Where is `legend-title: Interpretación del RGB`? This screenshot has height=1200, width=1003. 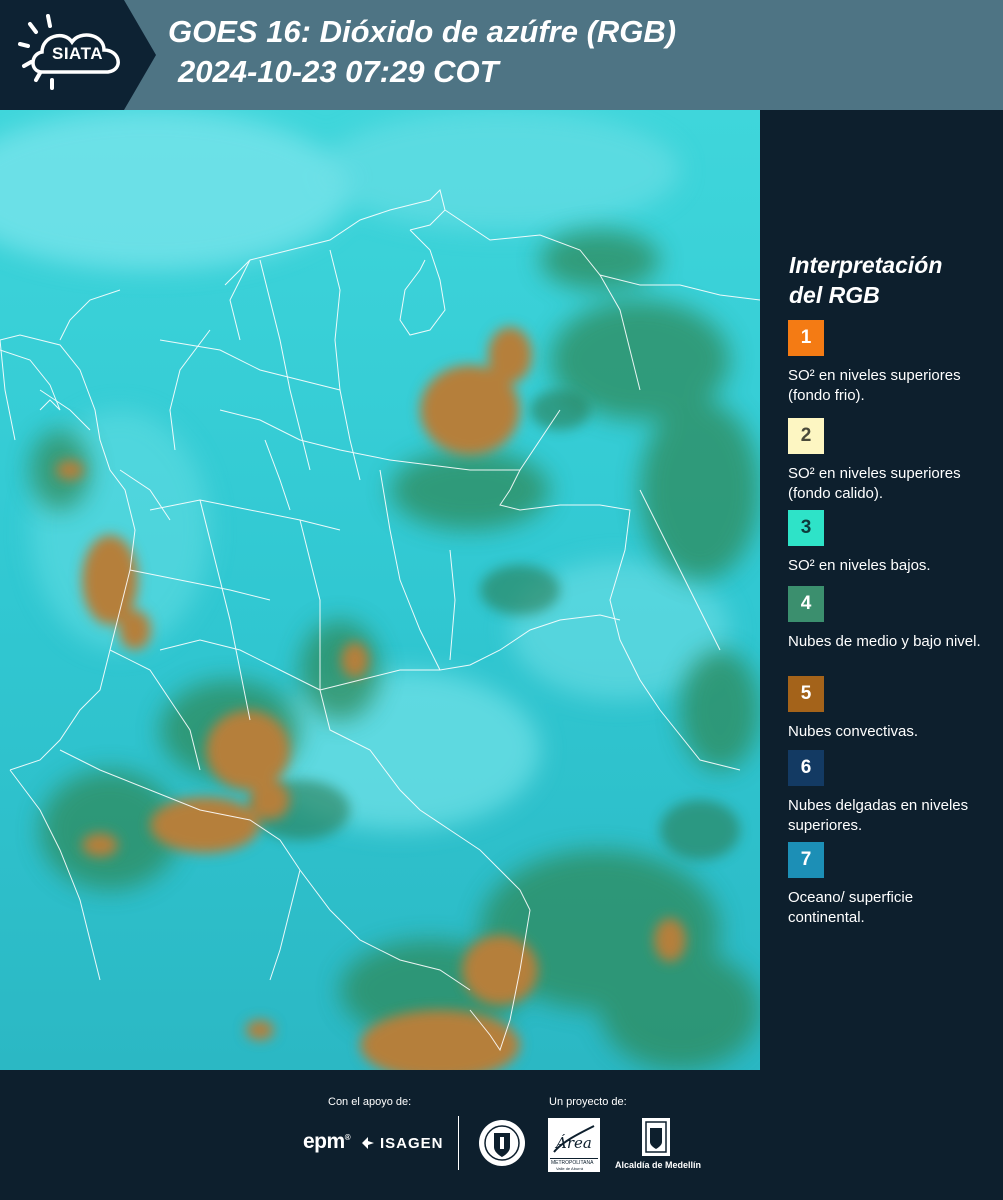
legend-title: Interpretación del RGB is located at coordinates (889, 280).